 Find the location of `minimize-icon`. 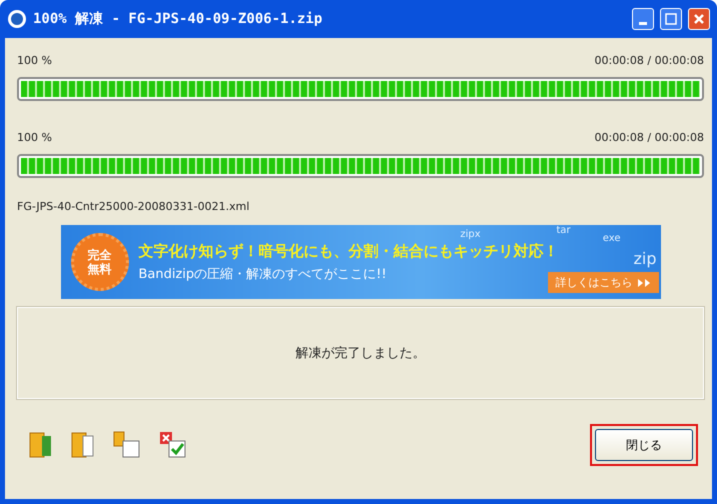

minimize-icon is located at coordinates (643, 23).